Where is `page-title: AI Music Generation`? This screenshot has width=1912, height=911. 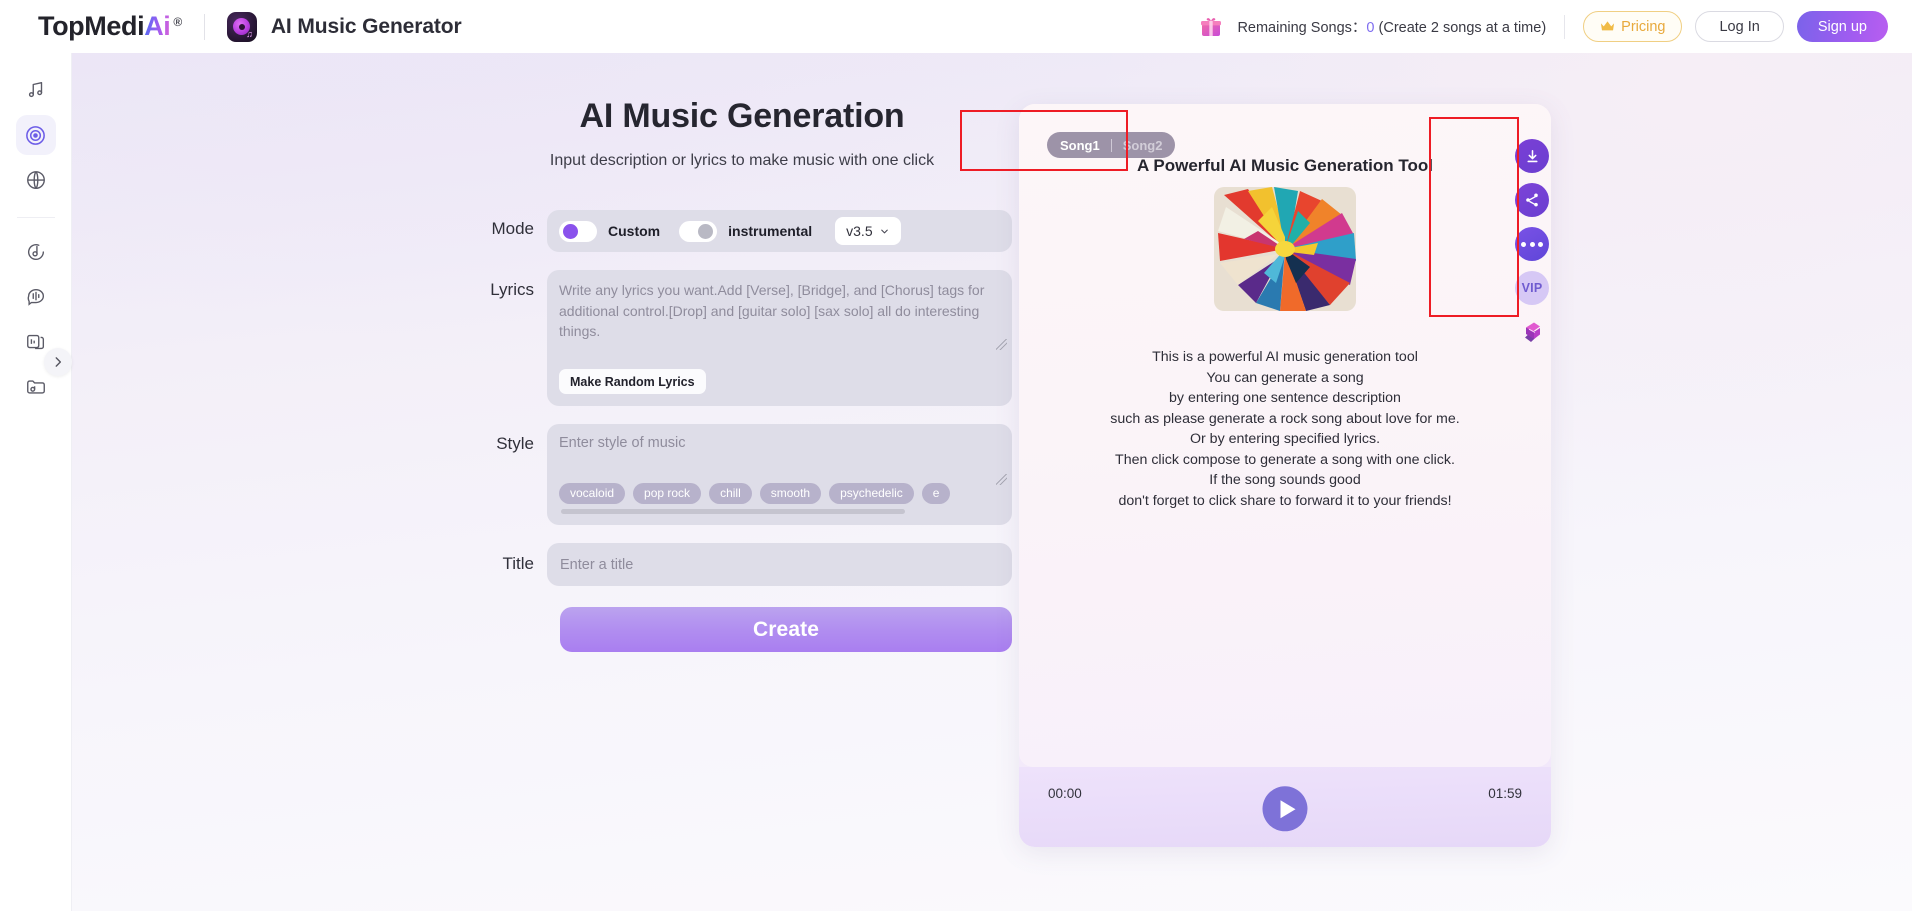 page-title: AI Music Generation is located at coordinates (742, 116).